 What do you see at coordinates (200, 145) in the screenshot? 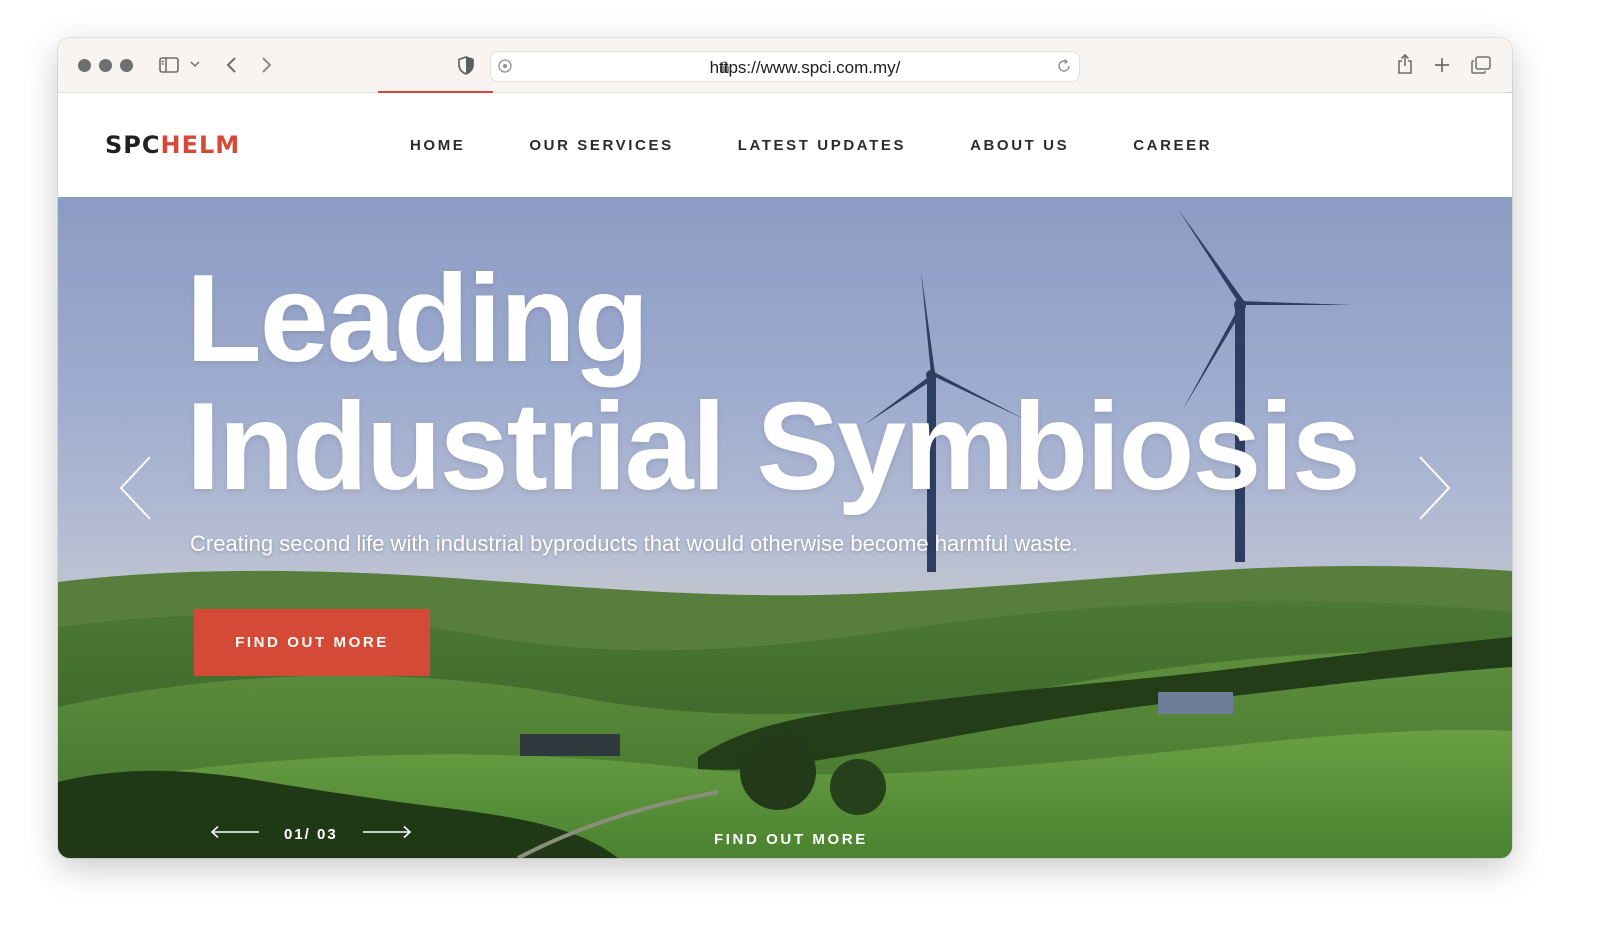
I see `logo-part-helm: HELM` at bounding box center [200, 145].